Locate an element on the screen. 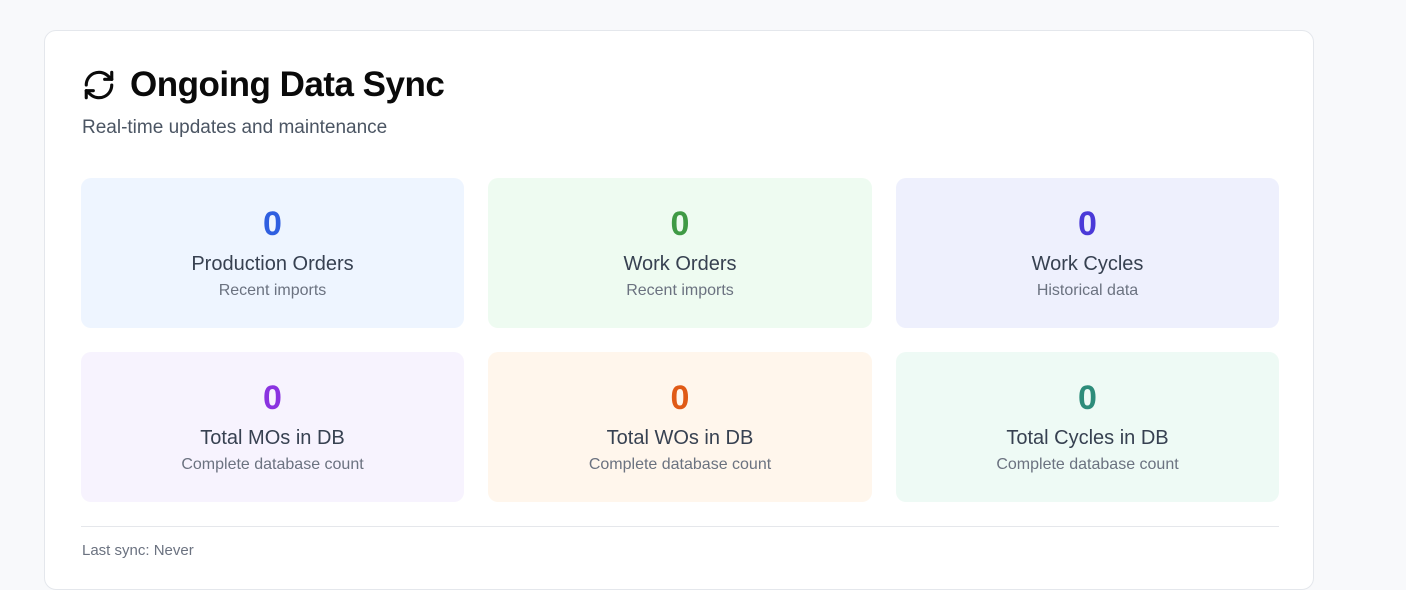 The width and height of the screenshot is (1406, 590). stat-label: Total MOs in DB is located at coordinates (272, 438).